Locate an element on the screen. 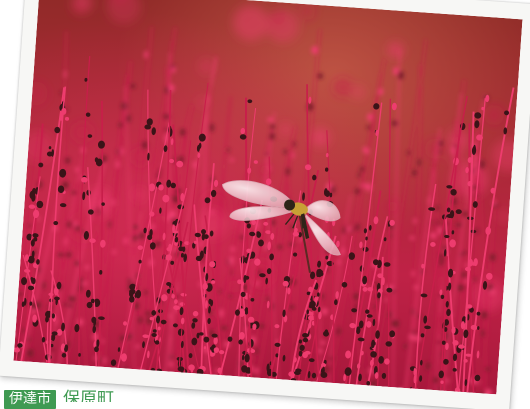 This screenshot has height=409, width=530. caption-text: 保原町 is located at coordinates (88, 399).